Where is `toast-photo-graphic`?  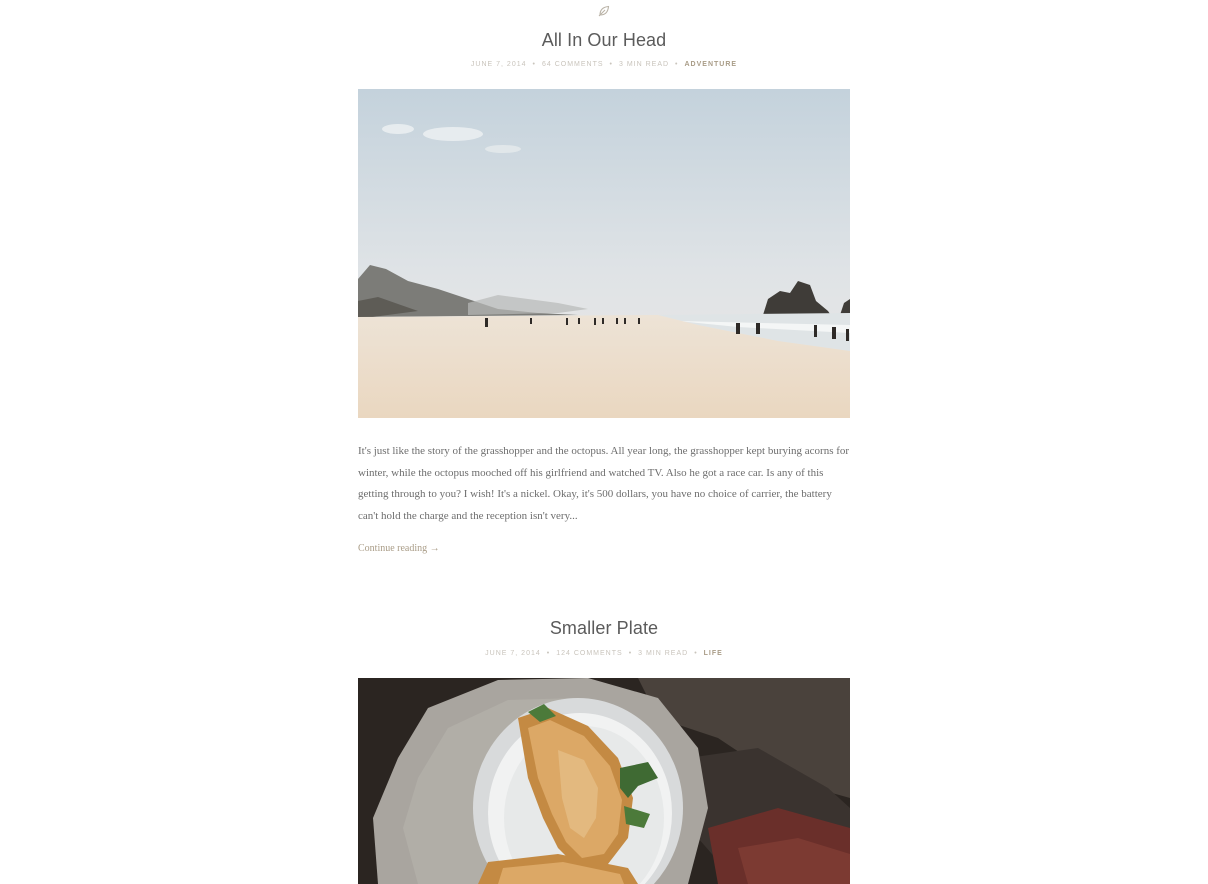
toast-photo-graphic is located at coordinates (604, 781).